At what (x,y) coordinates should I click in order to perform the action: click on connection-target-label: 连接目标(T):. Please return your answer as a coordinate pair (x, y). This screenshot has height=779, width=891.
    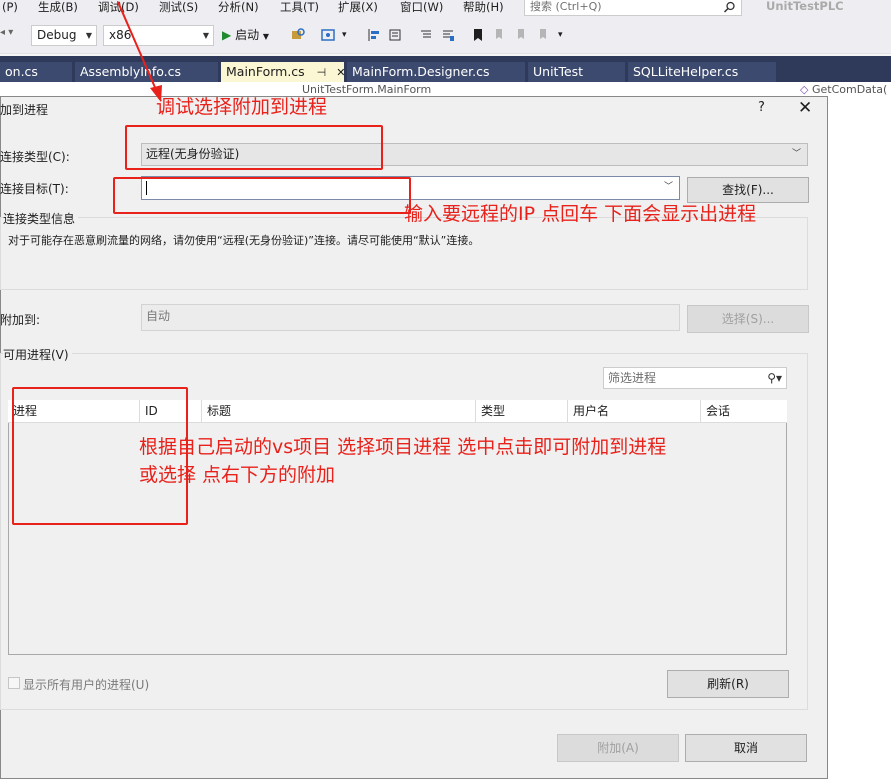
    Looking at the image, I should click on (34, 189).